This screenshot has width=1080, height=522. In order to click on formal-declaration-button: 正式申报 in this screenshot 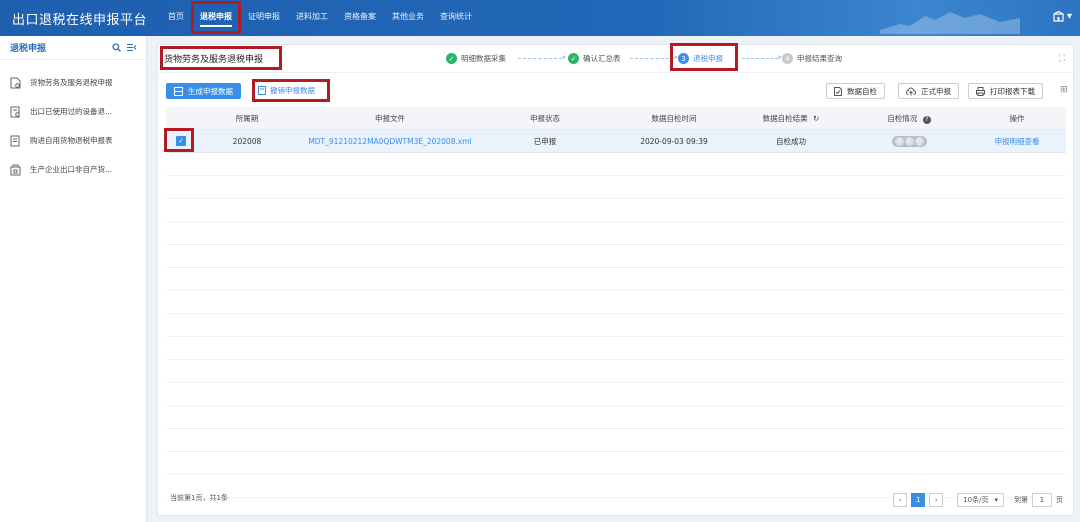, I will do `click(928, 91)`.